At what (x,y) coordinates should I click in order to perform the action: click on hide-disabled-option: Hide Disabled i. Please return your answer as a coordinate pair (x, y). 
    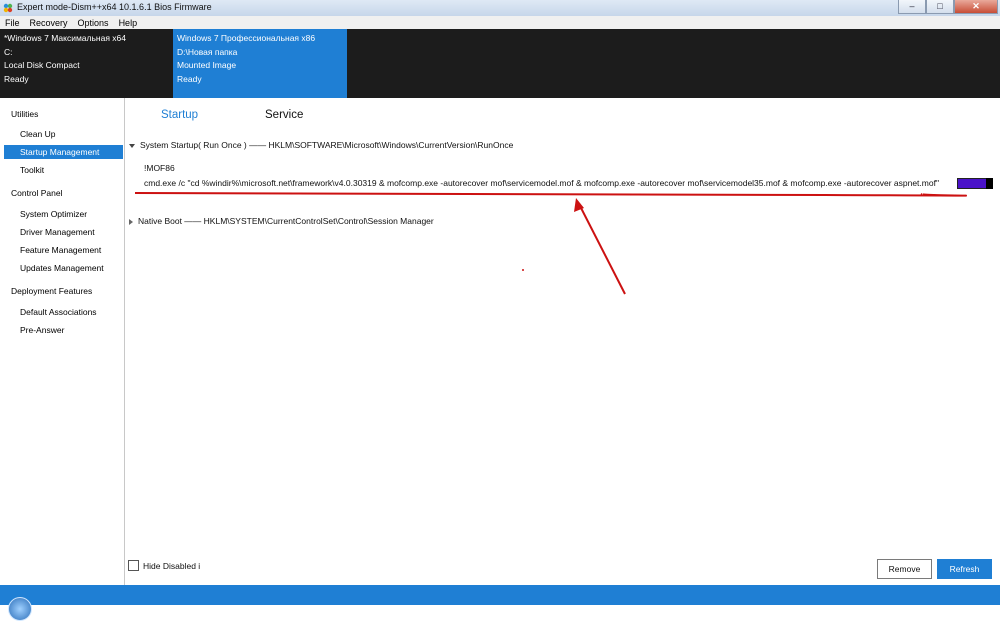
    Looking at the image, I should click on (164, 565).